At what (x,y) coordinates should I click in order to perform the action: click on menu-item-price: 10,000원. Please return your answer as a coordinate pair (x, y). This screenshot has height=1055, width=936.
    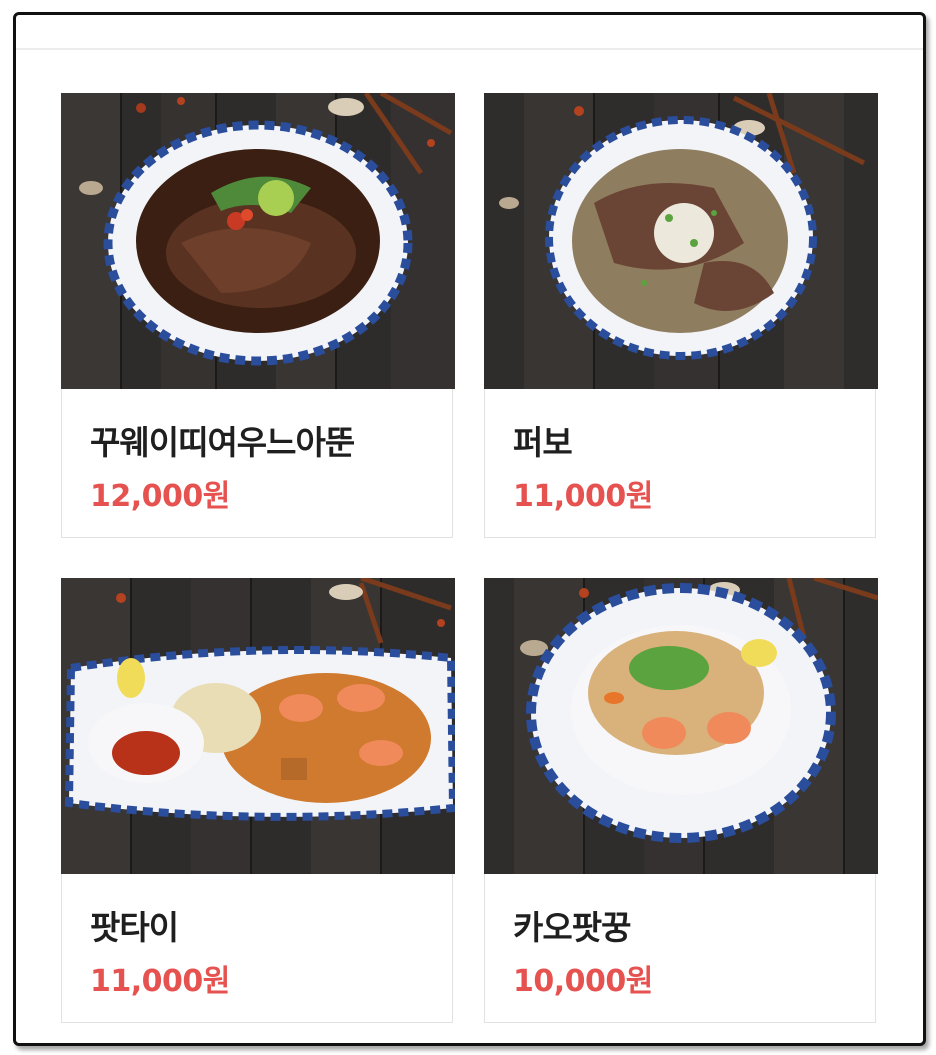
    Looking at the image, I should click on (583, 981).